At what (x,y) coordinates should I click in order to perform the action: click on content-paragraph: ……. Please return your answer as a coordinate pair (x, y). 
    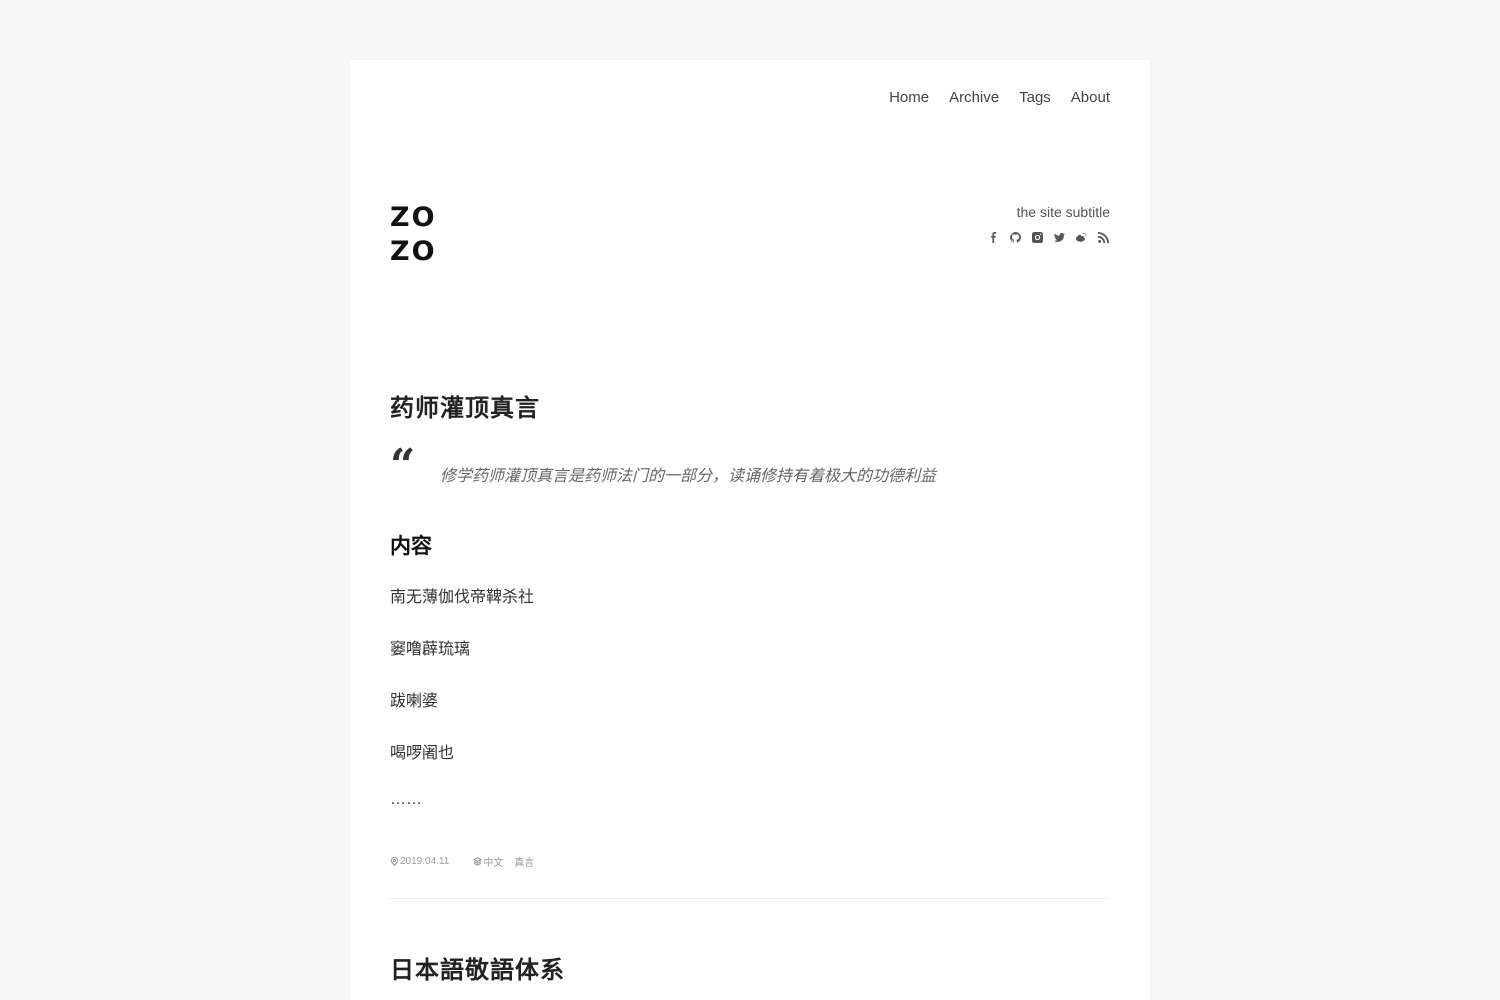
    Looking at the image, I should click on (406, 799).